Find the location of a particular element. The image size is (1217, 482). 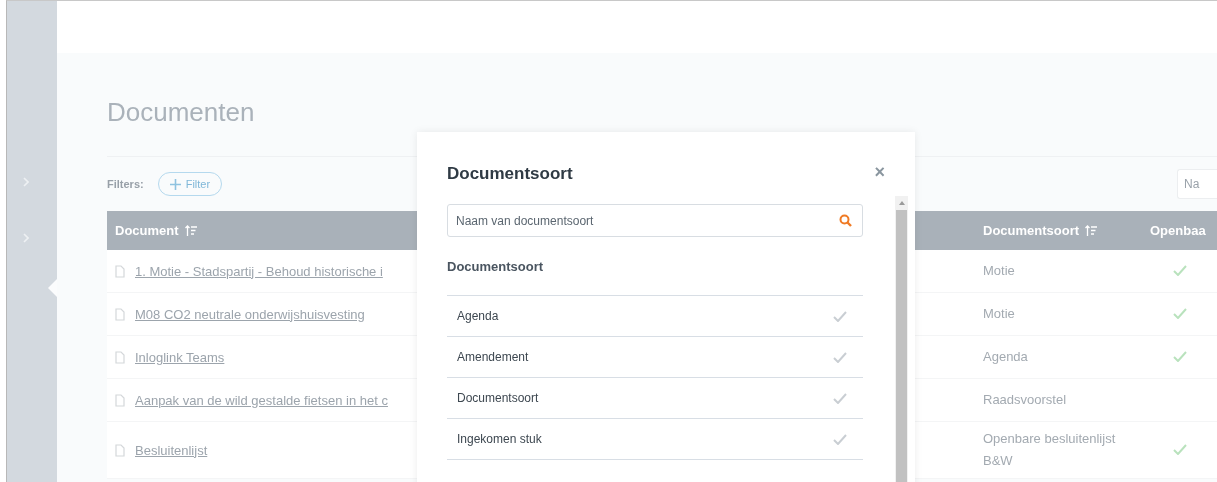

section-title: Documentsoort is located at coordinates (496, 267).